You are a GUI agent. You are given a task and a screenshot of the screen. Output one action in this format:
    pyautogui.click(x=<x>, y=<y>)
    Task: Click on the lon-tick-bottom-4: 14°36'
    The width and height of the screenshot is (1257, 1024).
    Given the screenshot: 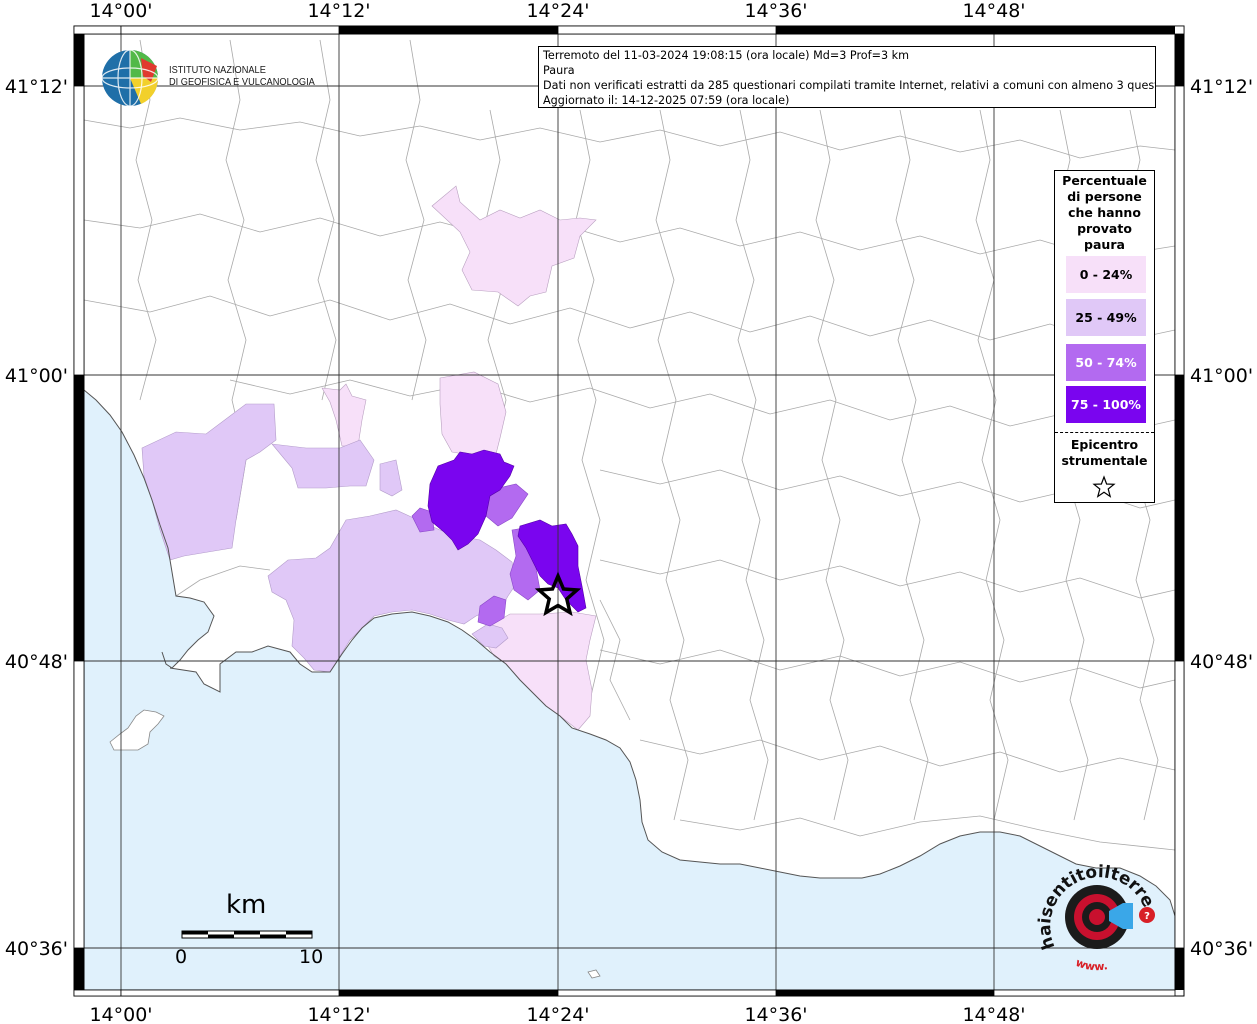 What is the action you would take?
    pyautogui.click(x=775, y=1014)
    